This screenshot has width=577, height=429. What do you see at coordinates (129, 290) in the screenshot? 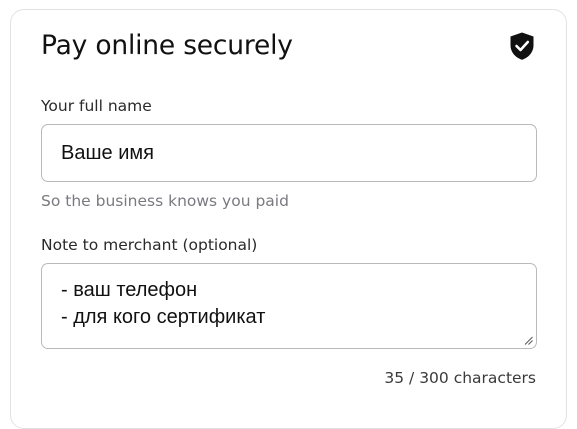
I see `note-line: - ваш телефон` at bounding box center [129, 290].